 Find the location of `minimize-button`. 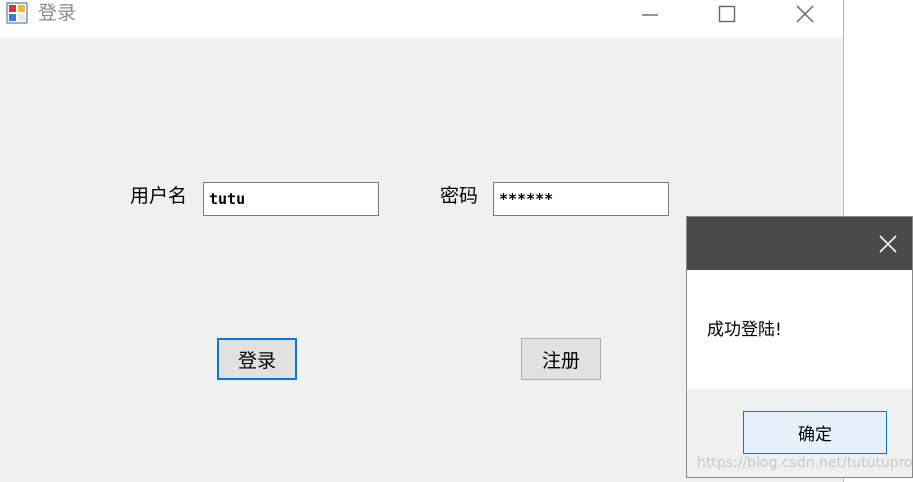

minimize-button is located at coordinates (650, 14).